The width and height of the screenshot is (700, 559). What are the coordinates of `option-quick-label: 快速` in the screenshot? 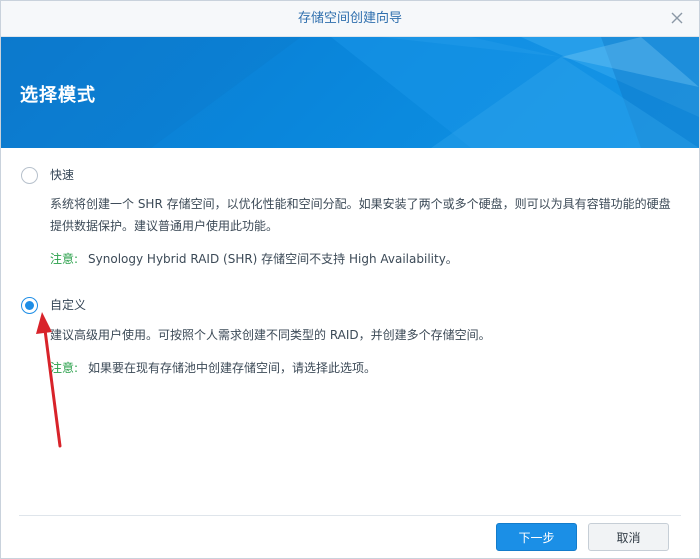 It's located at (62, 175).